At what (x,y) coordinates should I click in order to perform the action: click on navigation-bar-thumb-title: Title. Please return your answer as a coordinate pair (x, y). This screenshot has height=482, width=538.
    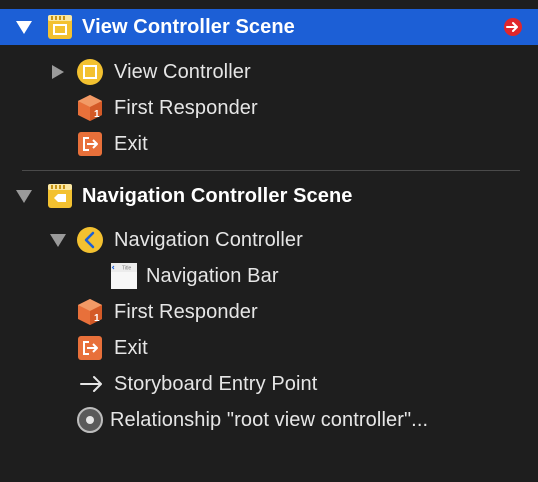
    Looking at the image, I should click on (126, 269).